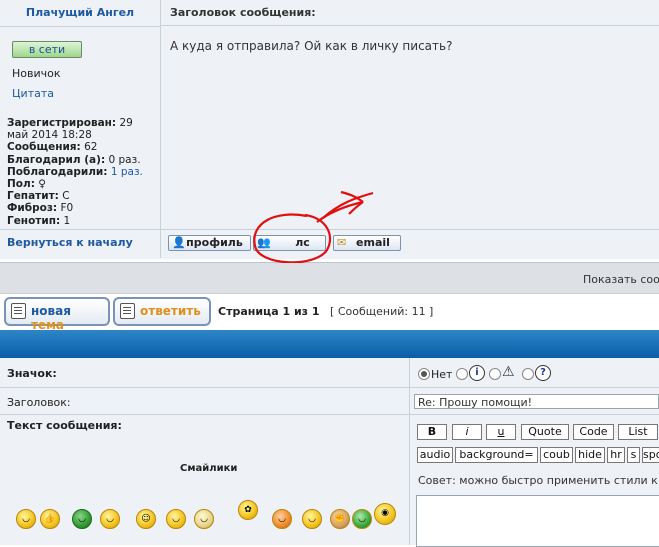  I want to click on gender-value: ♀, so click(42, 184).